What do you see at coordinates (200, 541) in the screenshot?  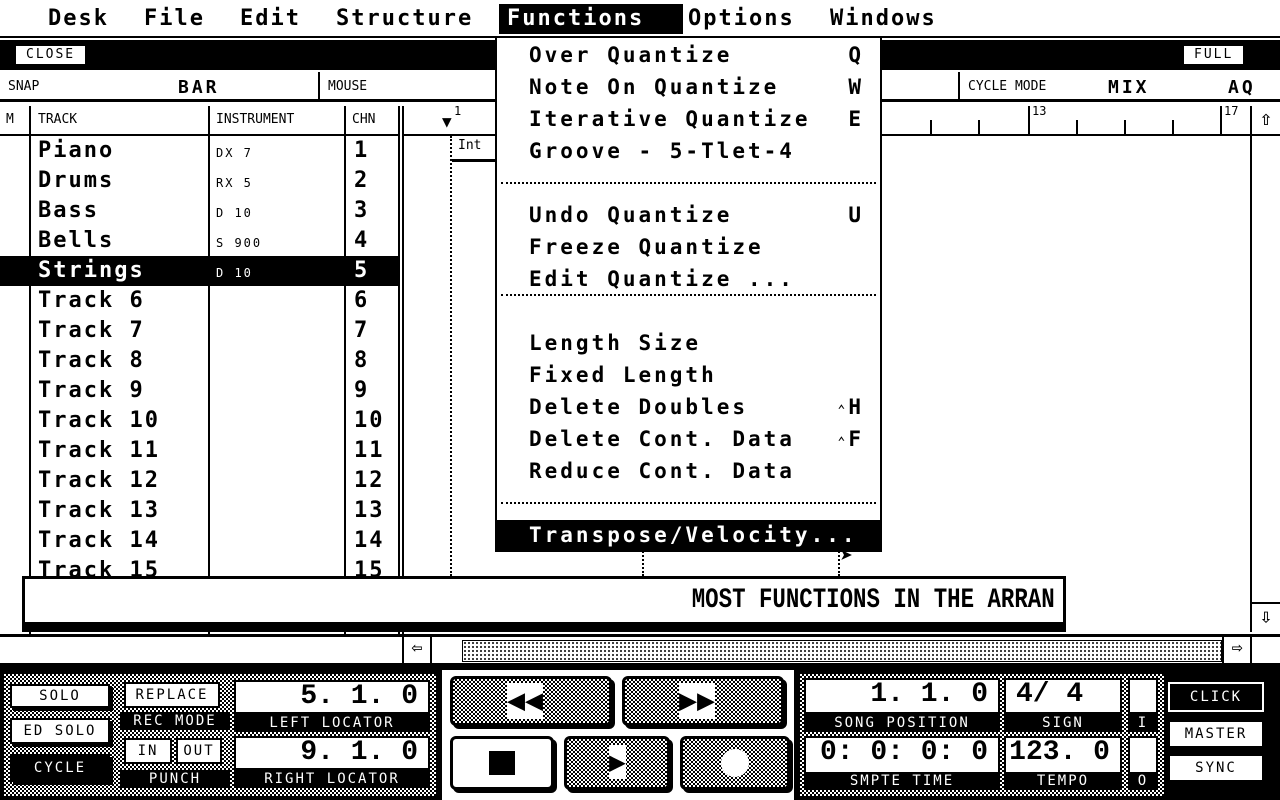 I see `track-row: Track 14 14` at bounding box center [200, 541].